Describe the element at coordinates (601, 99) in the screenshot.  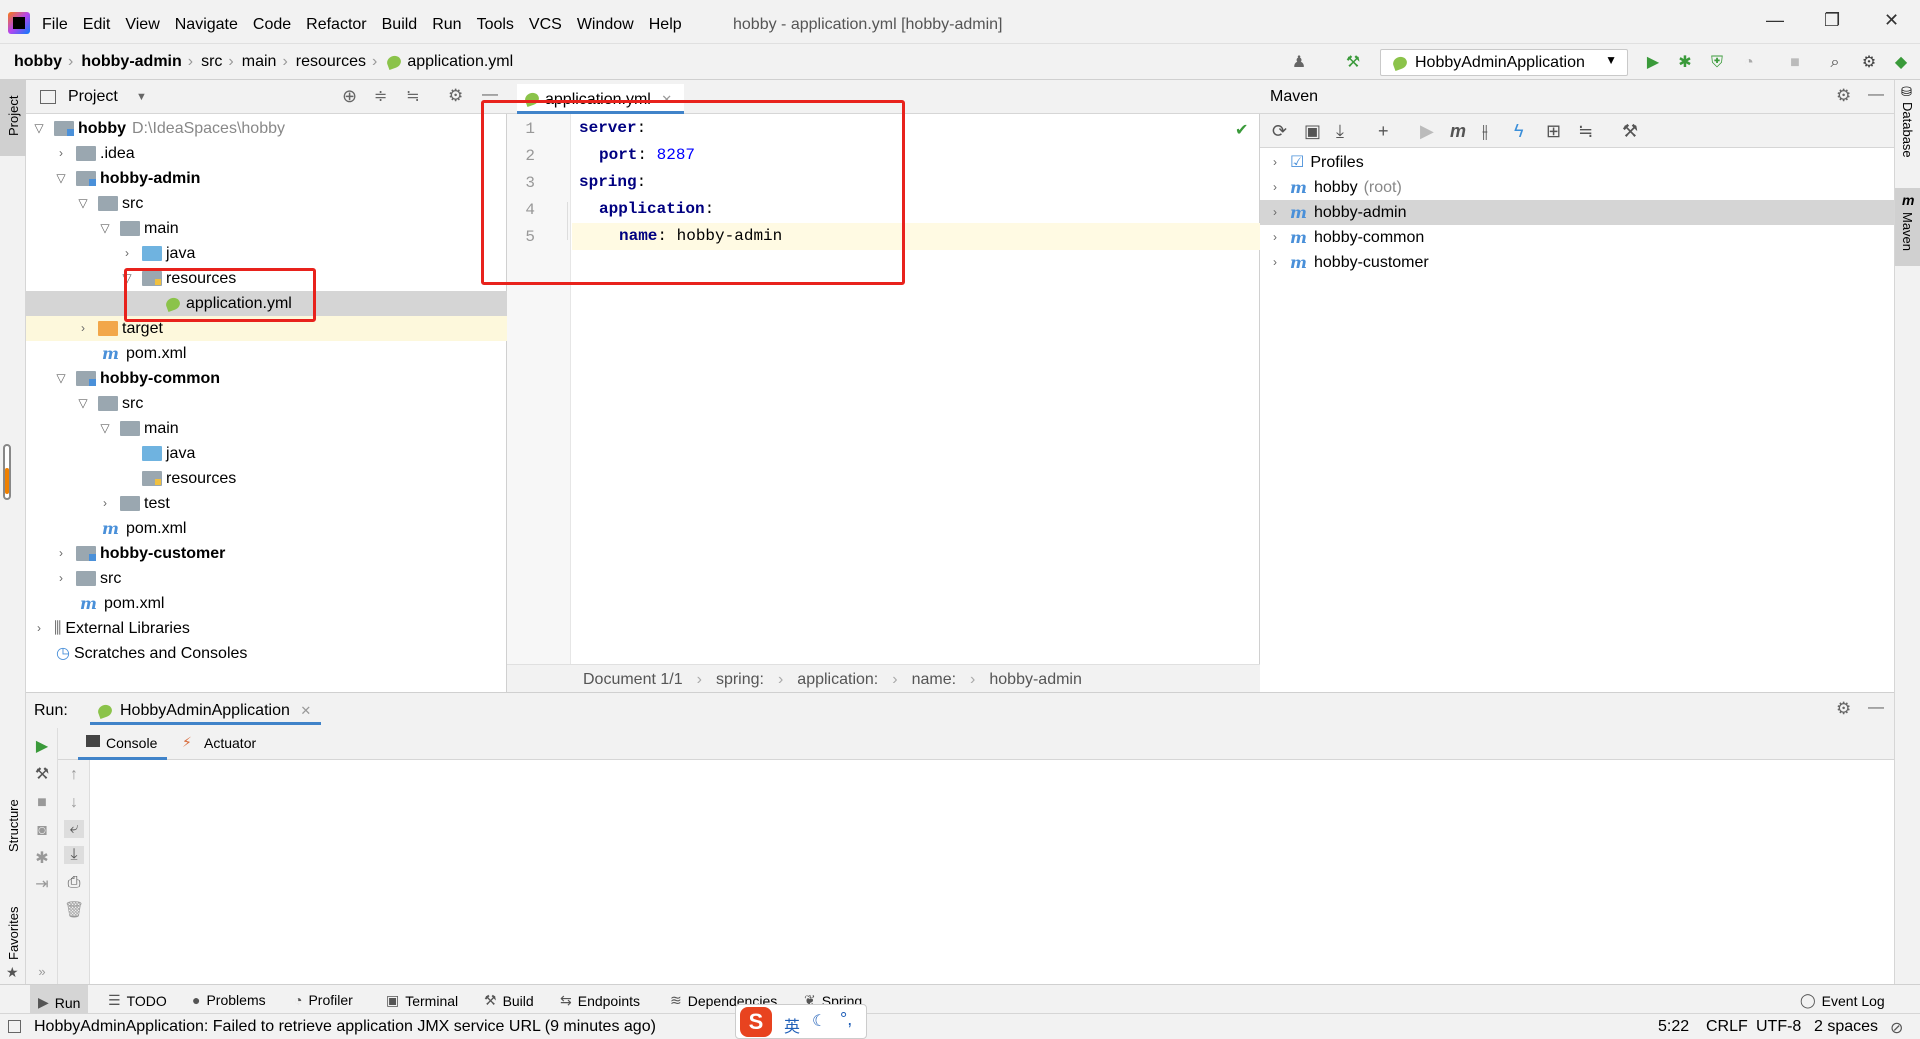
I see `tab-application-yml: application.yml ✕` at that location.